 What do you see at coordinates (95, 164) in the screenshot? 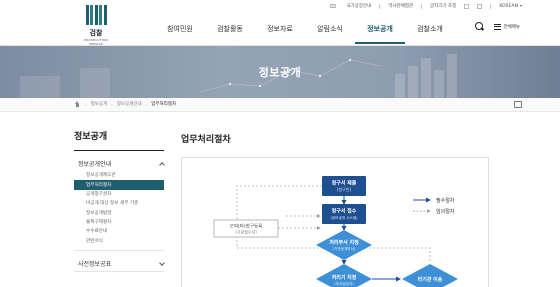
I see `sidebar-group-label: 정보공개안내` at bounding box center [95, 164].